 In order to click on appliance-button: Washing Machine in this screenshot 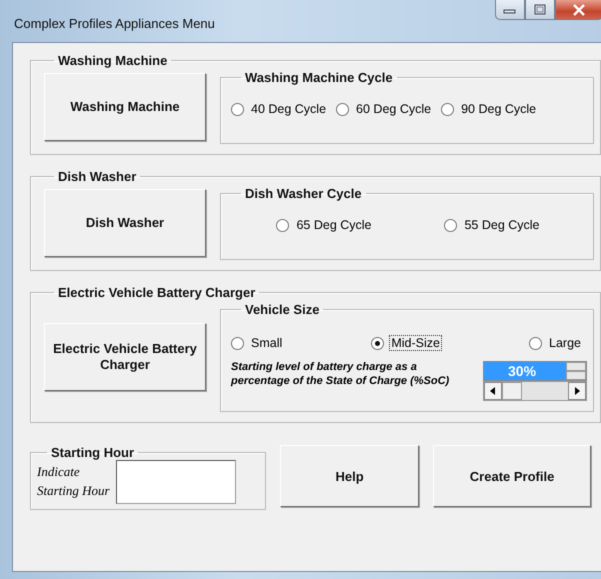, I will do `click(125, 107)`.